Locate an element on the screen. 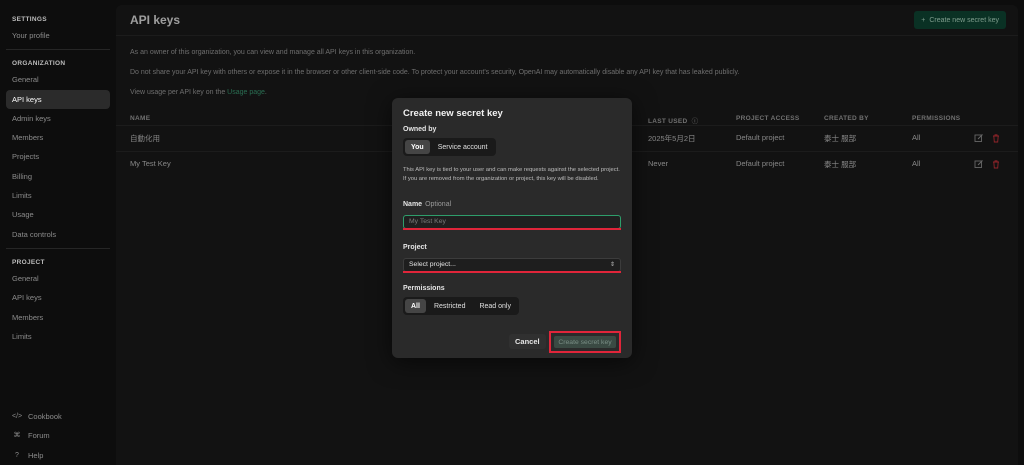  sidebar-item-projects: Projects is located at coordinates (58, 156).